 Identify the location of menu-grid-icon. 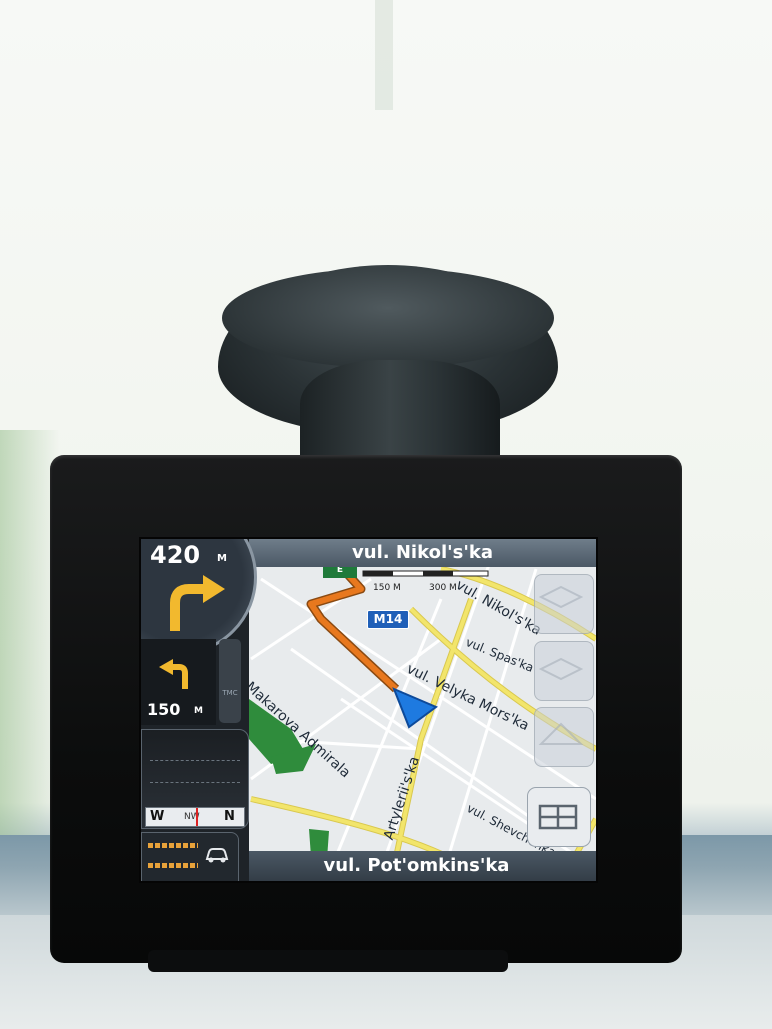
(558, 817).